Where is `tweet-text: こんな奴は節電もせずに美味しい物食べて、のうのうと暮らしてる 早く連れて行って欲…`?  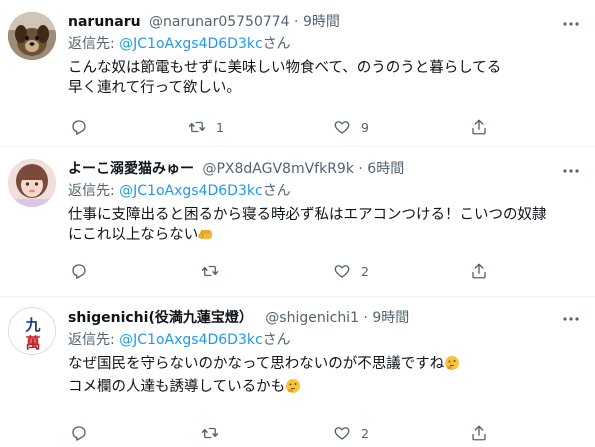 tweet-text: こんな奴は節電もせずに美味しい物食べて、のうのうと暮らしてる 早く連れて行って欲… is located at coordinates (327, 78).